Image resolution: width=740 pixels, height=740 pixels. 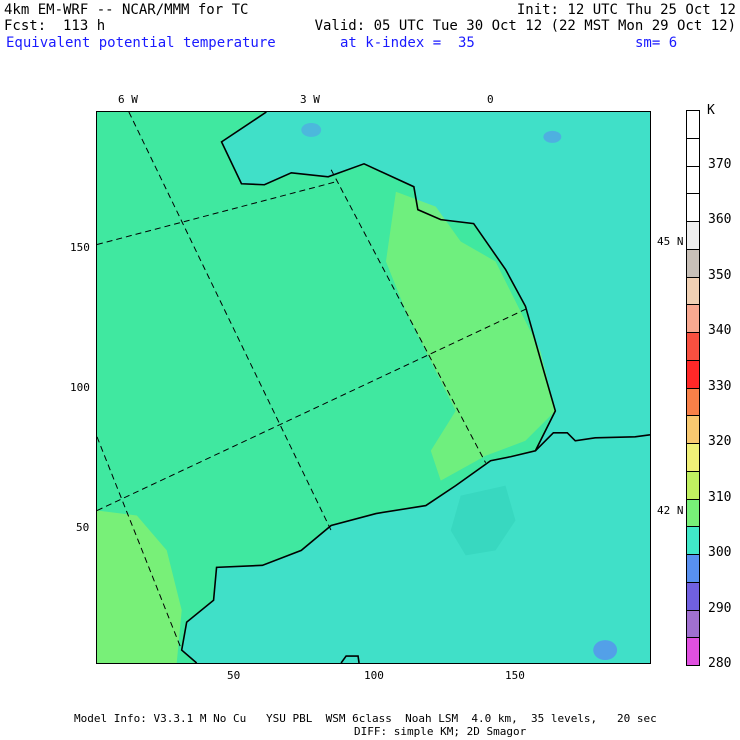 What do you see at coordinates (83, 527) in the screenshot?
I see `y-tick-50: 50` at bounding box center [83, 527].